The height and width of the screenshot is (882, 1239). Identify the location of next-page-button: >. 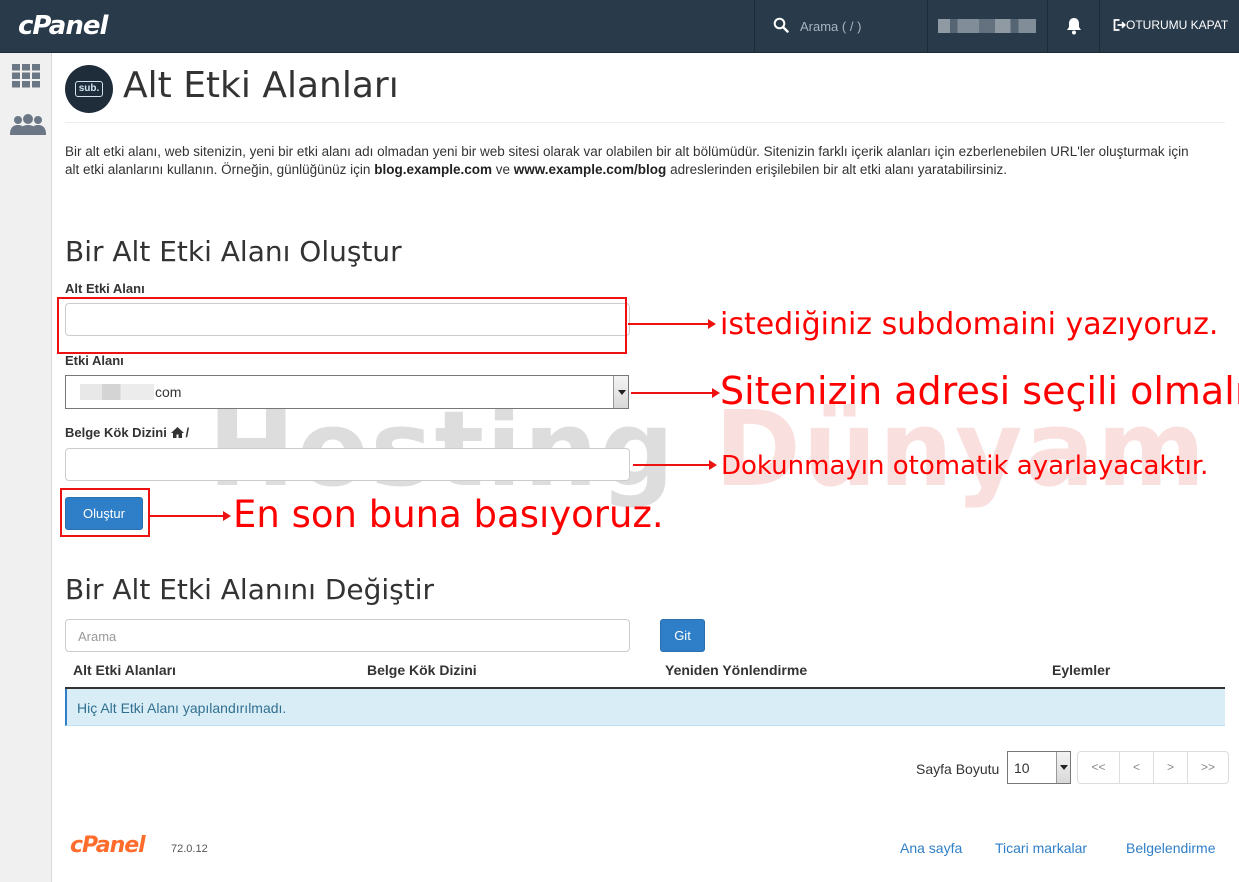
(1171, 767).